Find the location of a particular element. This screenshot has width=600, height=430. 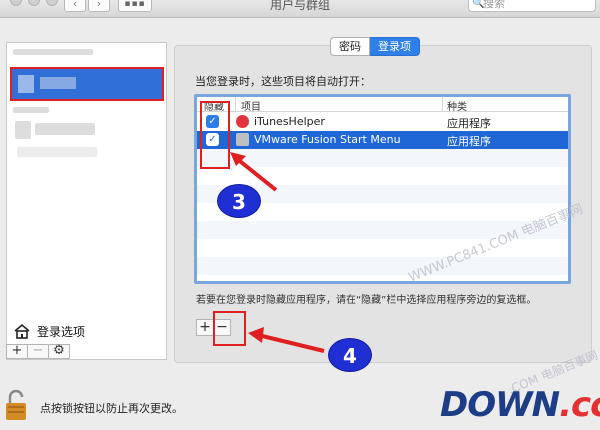

remove-user-button: − is located at coordinates (38, 351).